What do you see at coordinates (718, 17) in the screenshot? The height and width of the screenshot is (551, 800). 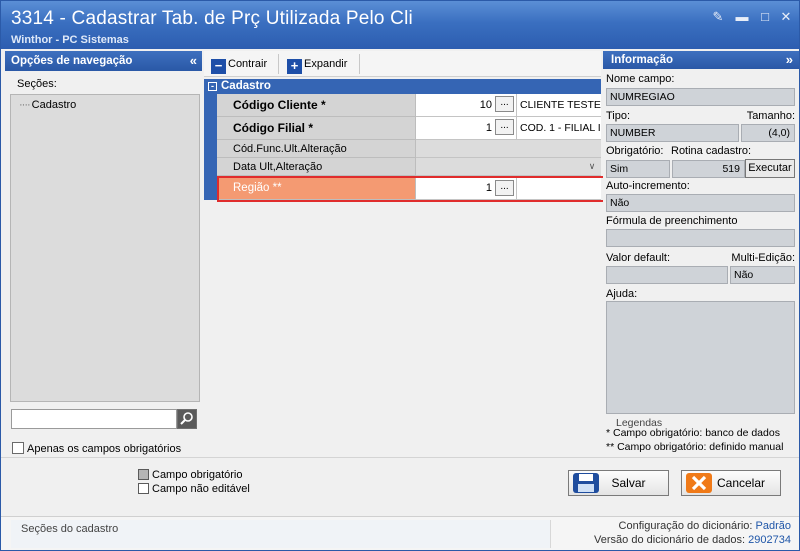 I see `edit-icon: ✎` at bounding box center [718, 17].